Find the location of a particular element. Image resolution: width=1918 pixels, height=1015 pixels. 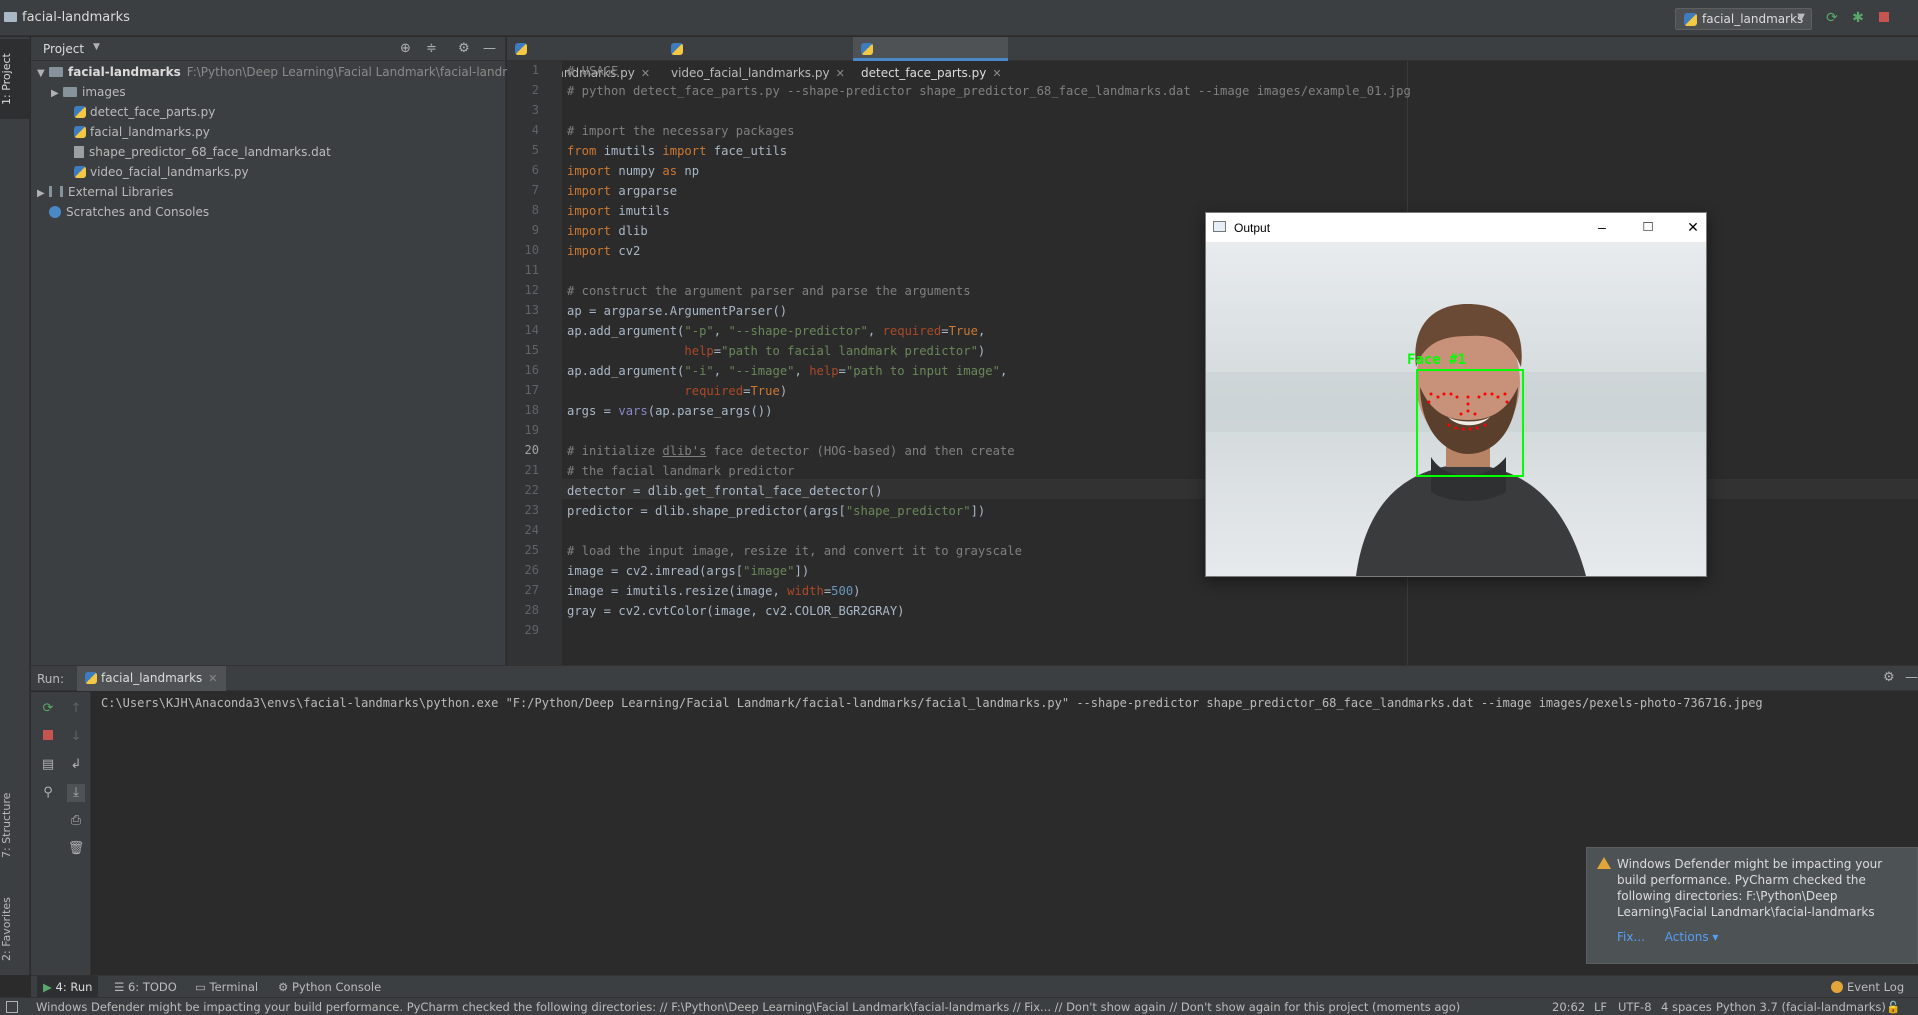

tree-label: External Libraries is located at coordinates (121, 192).